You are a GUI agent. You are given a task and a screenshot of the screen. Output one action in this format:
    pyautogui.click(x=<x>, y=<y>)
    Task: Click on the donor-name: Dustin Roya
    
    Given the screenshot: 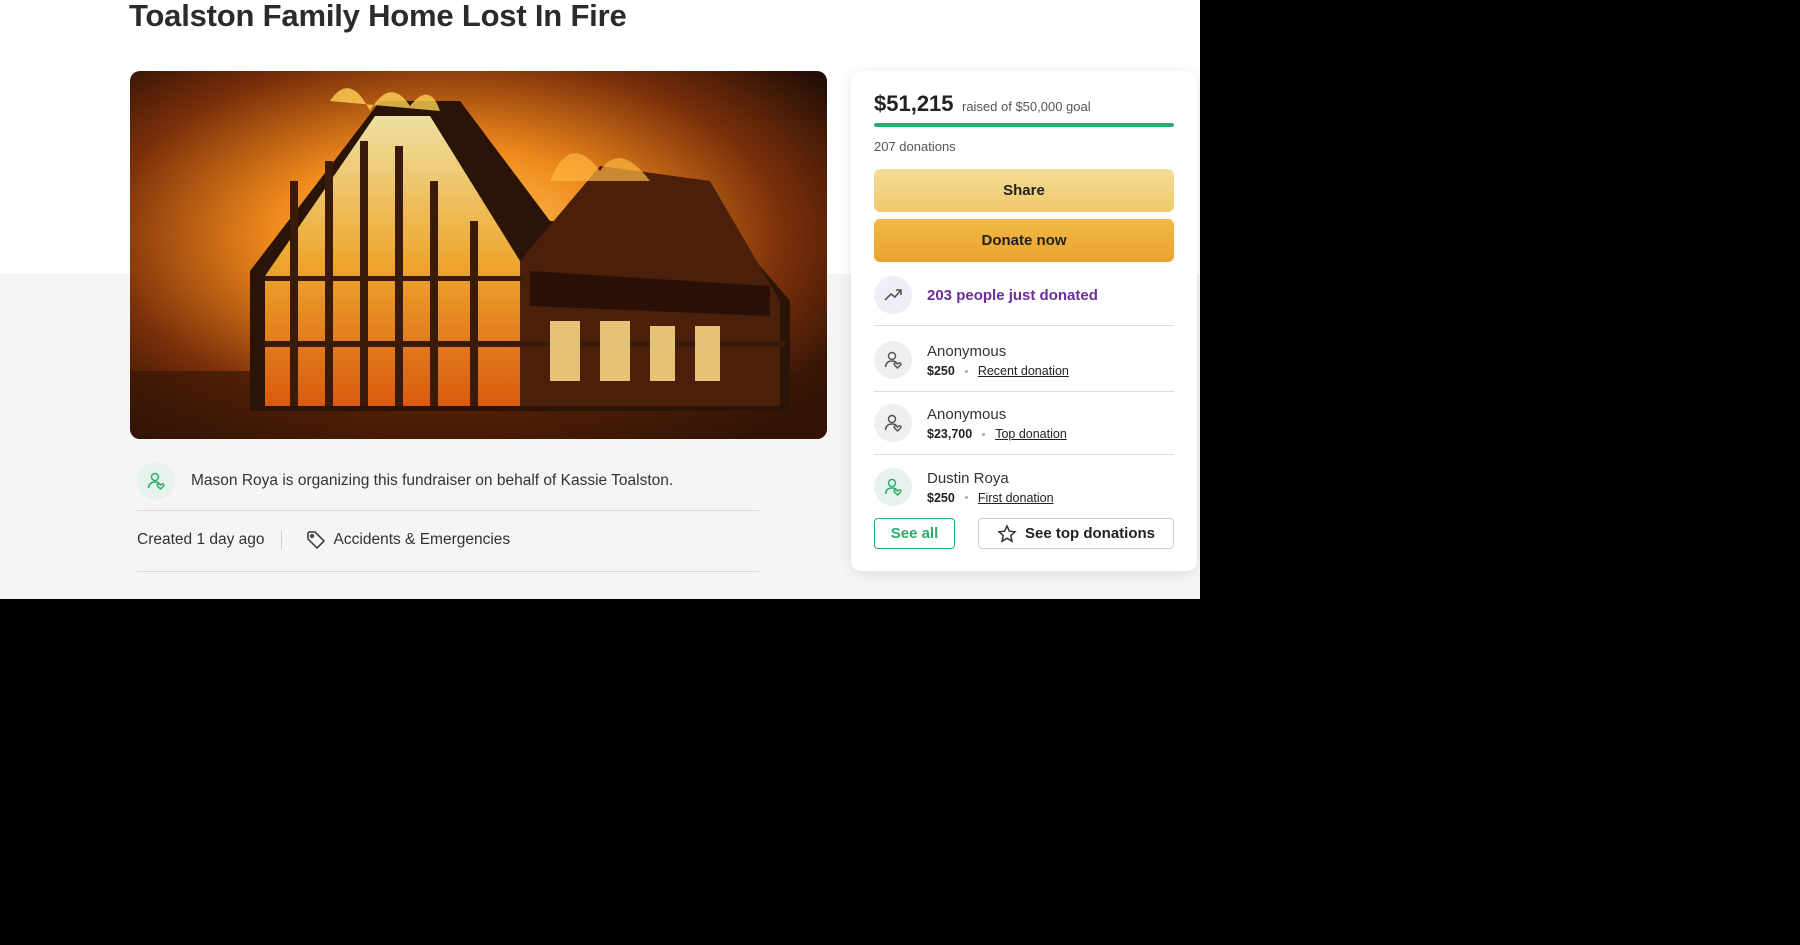 What is the action you would take?
    pyautogui.click(x=968, y=478)
    